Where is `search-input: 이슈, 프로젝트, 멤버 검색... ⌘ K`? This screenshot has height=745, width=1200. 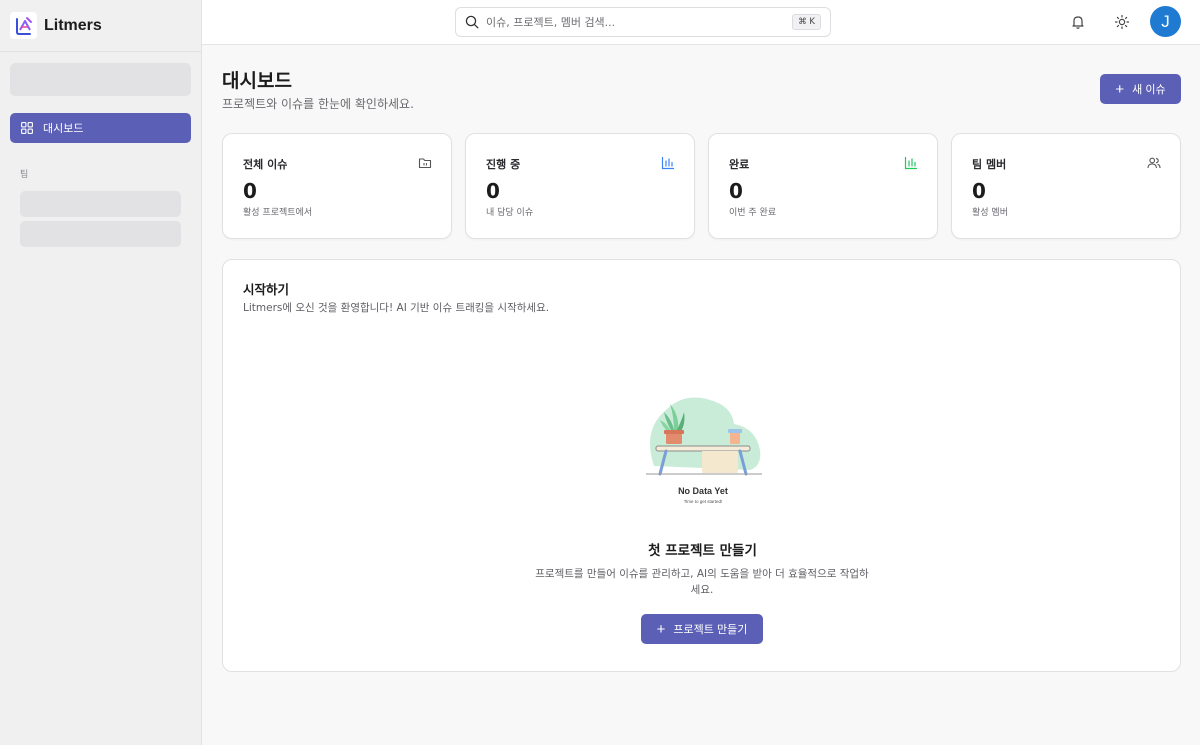
search-input: 이슈, 프로젝트, 멤버 검색... ⌘ K is located at coordinates (643, 22).